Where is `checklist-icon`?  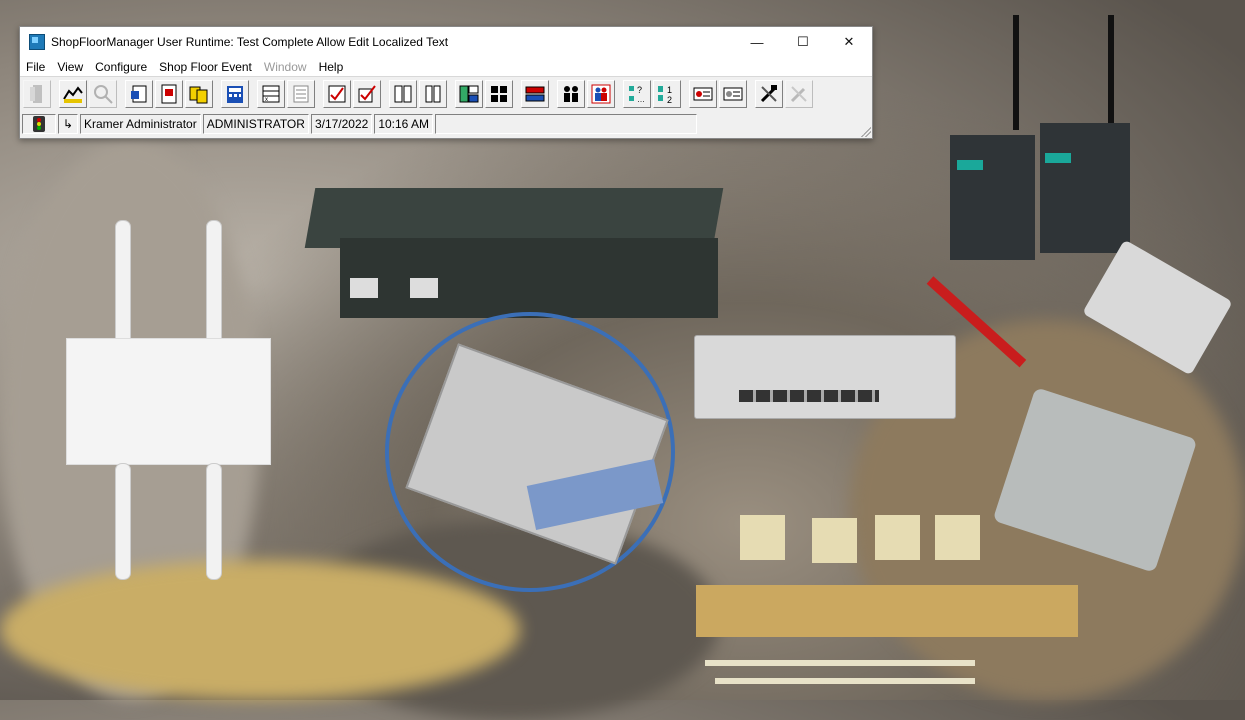 checklist-icon is located at coordinates (337, 94).